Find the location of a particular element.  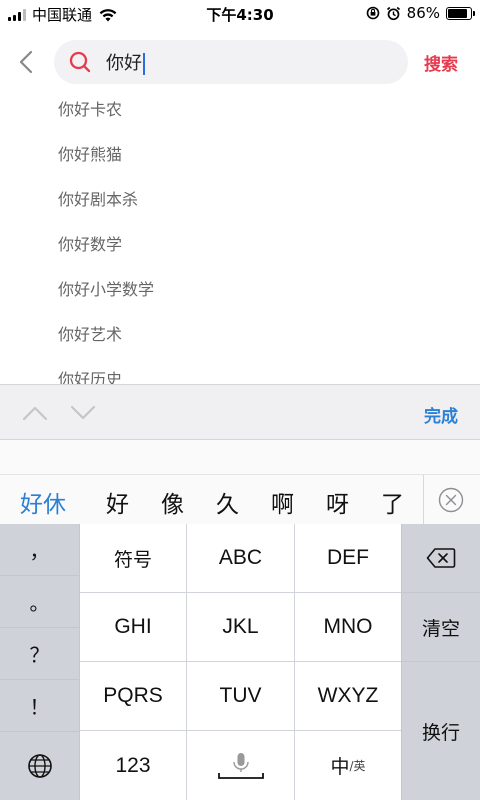

candidate-item: 好休 is located at coordinates (43, 502).